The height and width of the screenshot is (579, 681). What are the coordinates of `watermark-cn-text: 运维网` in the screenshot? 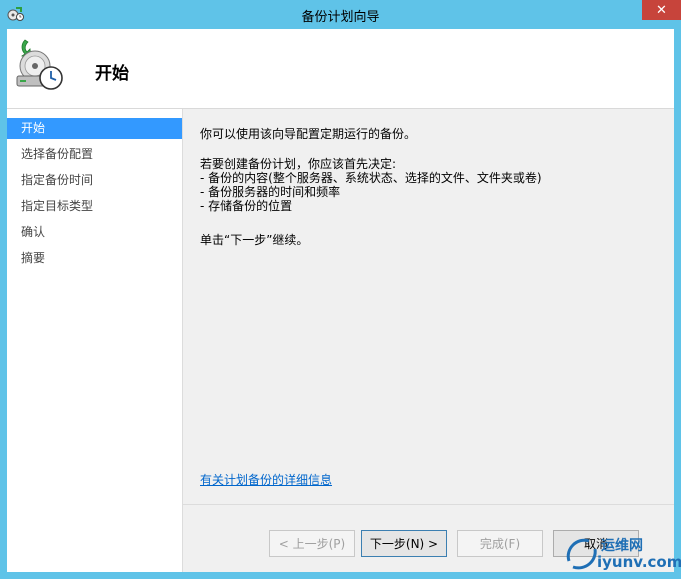 It's located at (622, 546).